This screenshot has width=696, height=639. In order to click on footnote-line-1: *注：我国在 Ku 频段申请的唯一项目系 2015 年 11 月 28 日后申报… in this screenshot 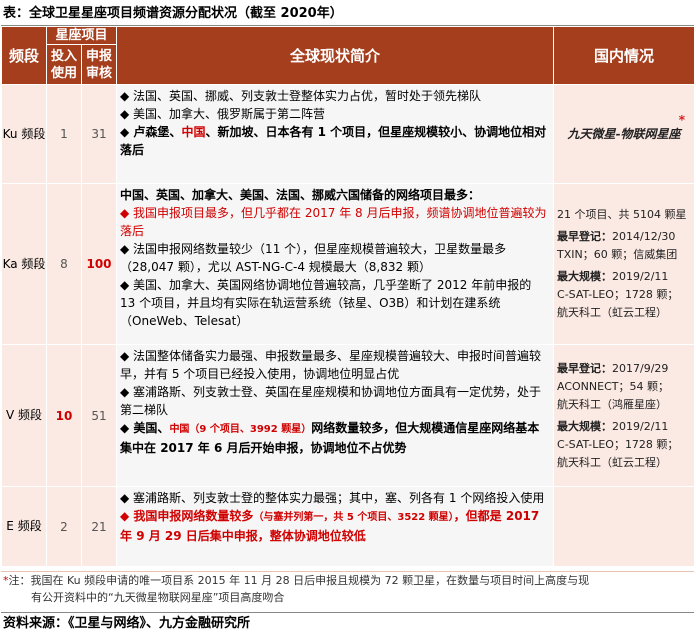, I will do `click(296, 580)`.